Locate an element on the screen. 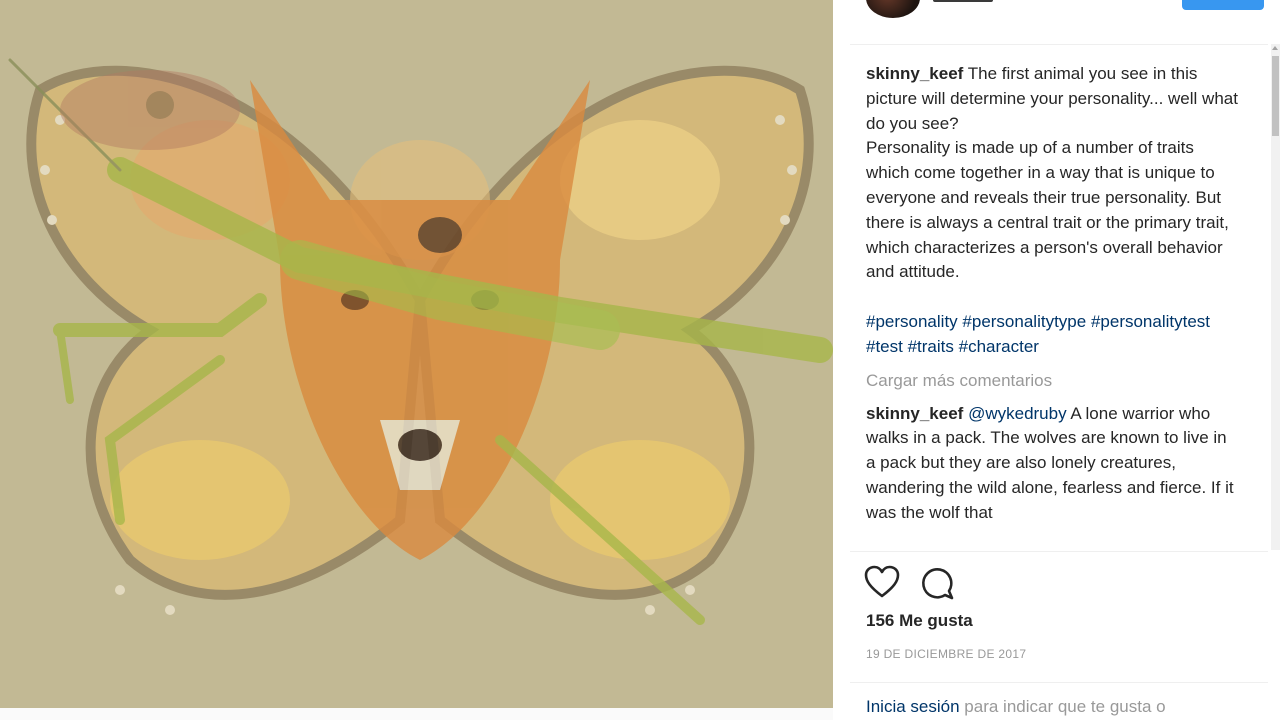 This screenshot has height=720, width=1280. hashtag-link: #test is located at coordinates (884, 346).